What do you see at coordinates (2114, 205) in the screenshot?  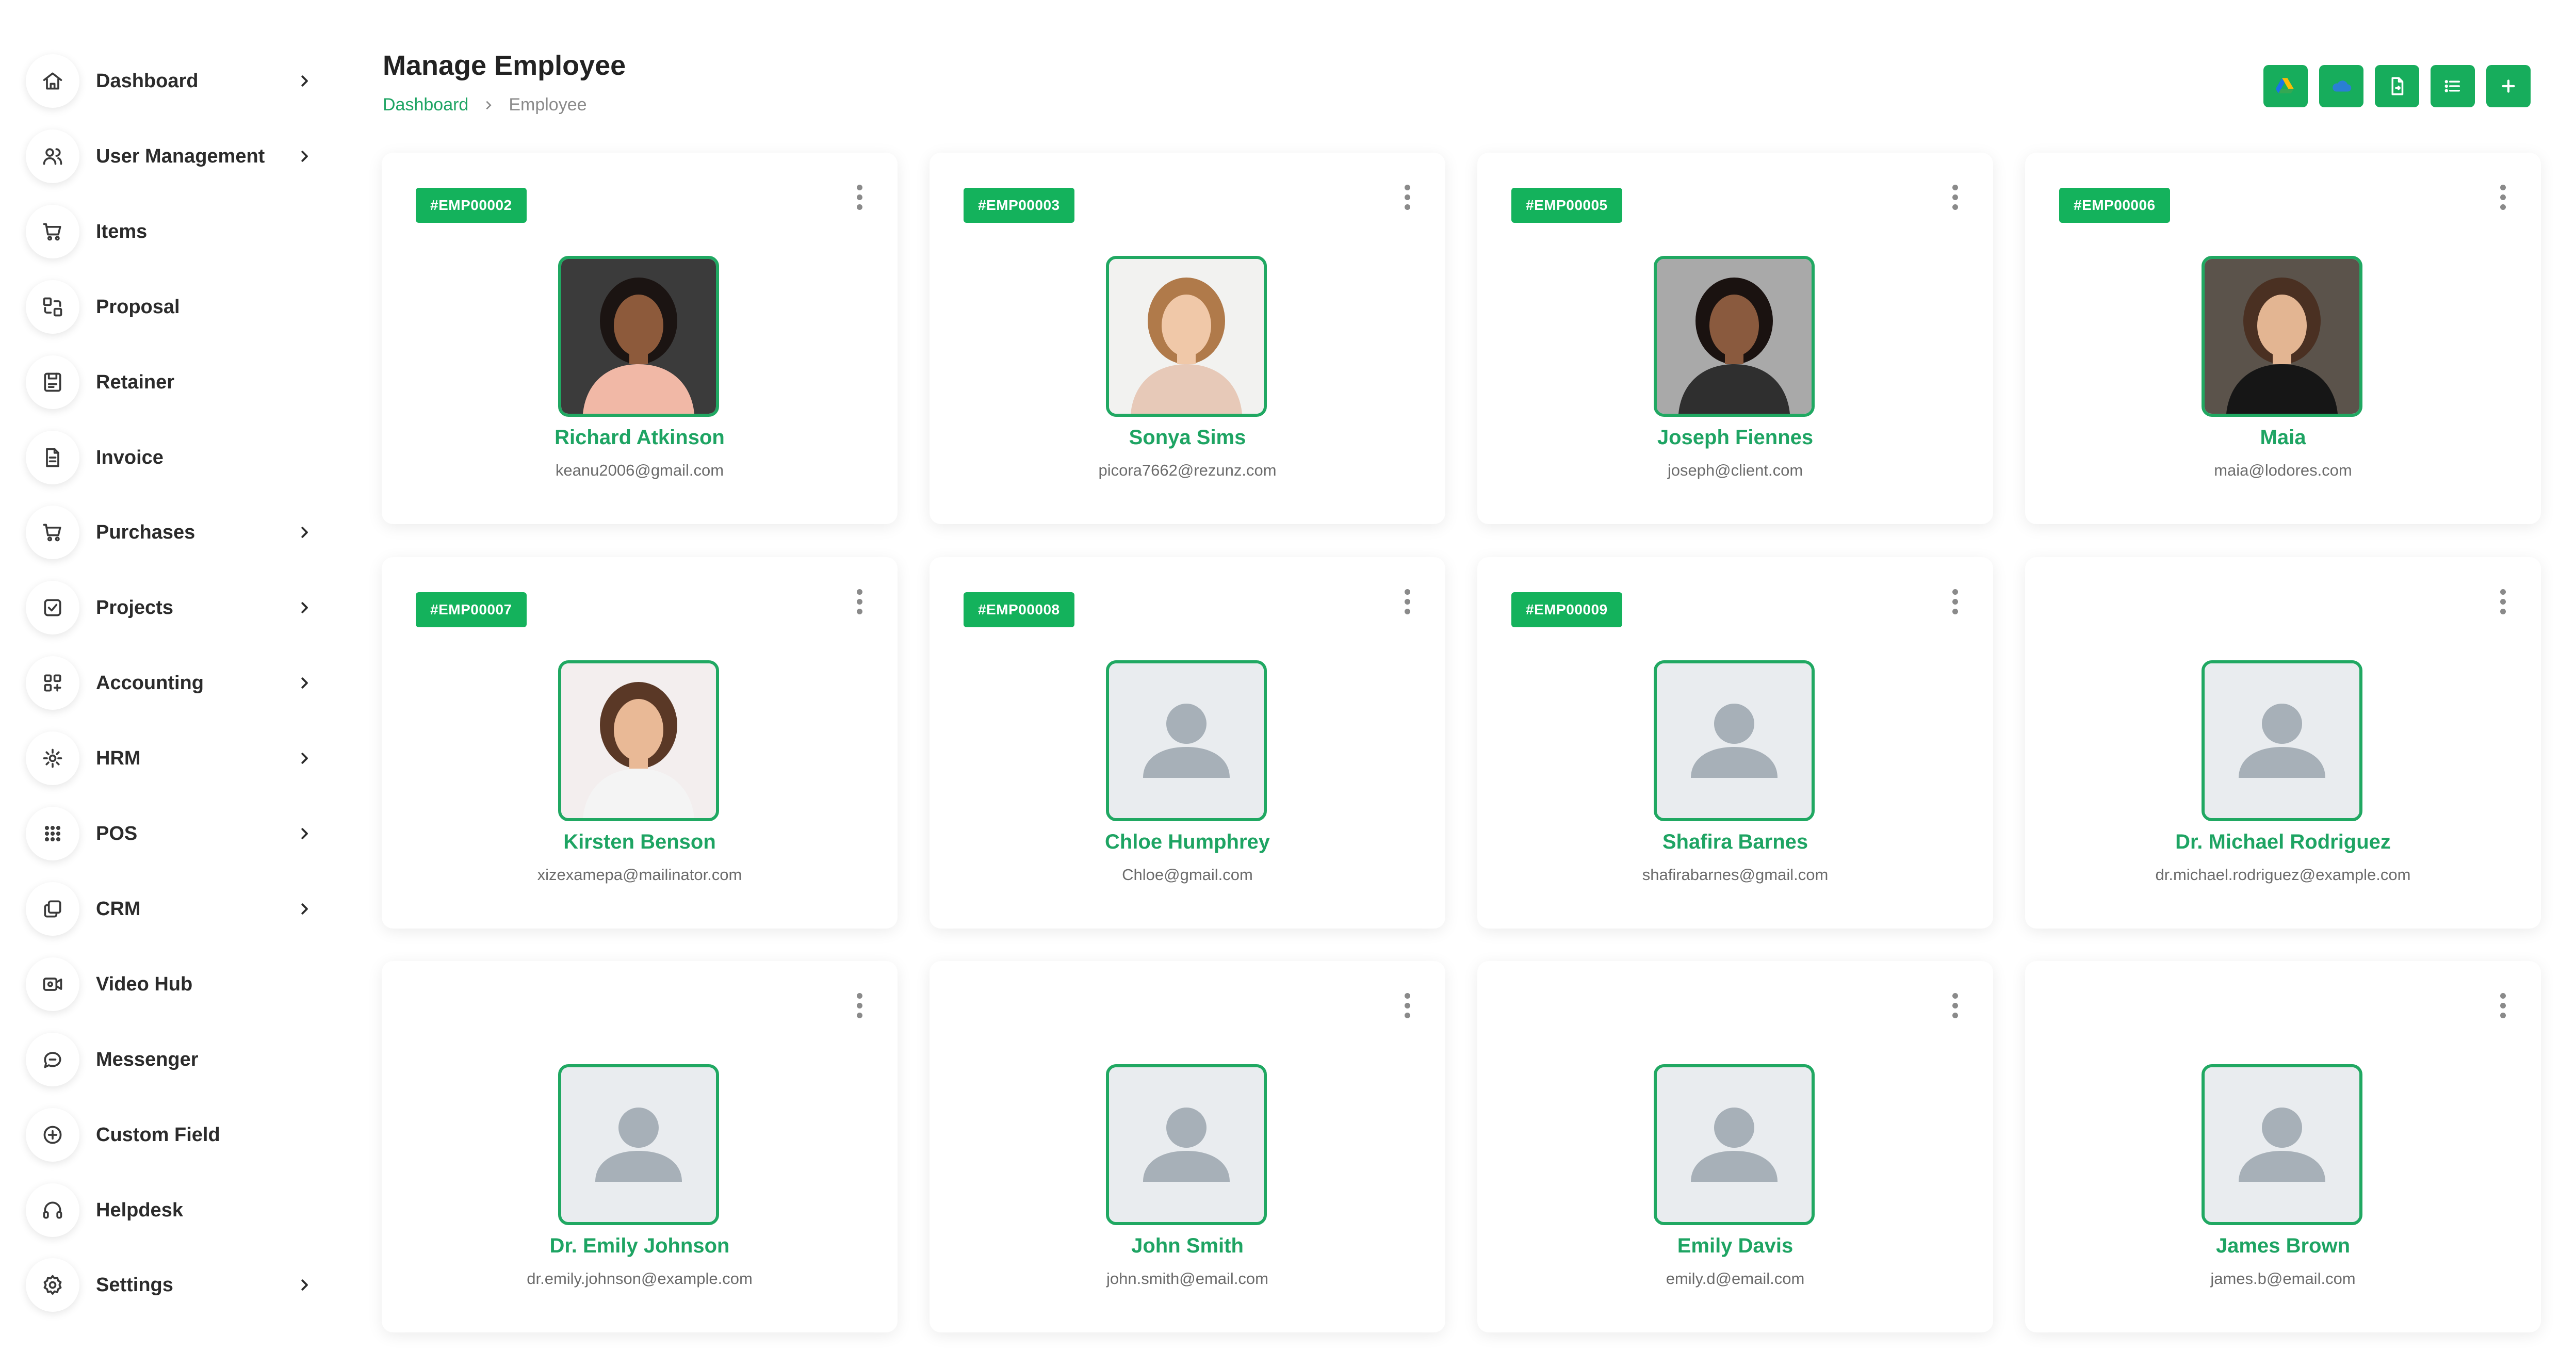 I see `employee-id-badge: #EMP00006` at bounding box center [2114, 205].